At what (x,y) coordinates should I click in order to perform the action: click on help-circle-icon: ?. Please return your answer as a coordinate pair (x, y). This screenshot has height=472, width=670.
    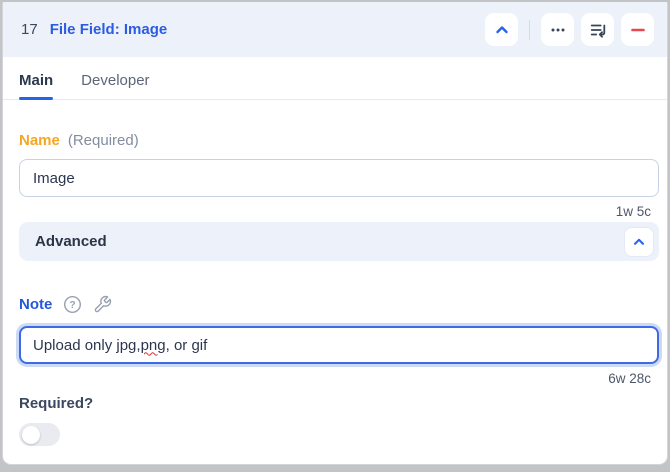
    Looking at the image, I should click on (72, 304).